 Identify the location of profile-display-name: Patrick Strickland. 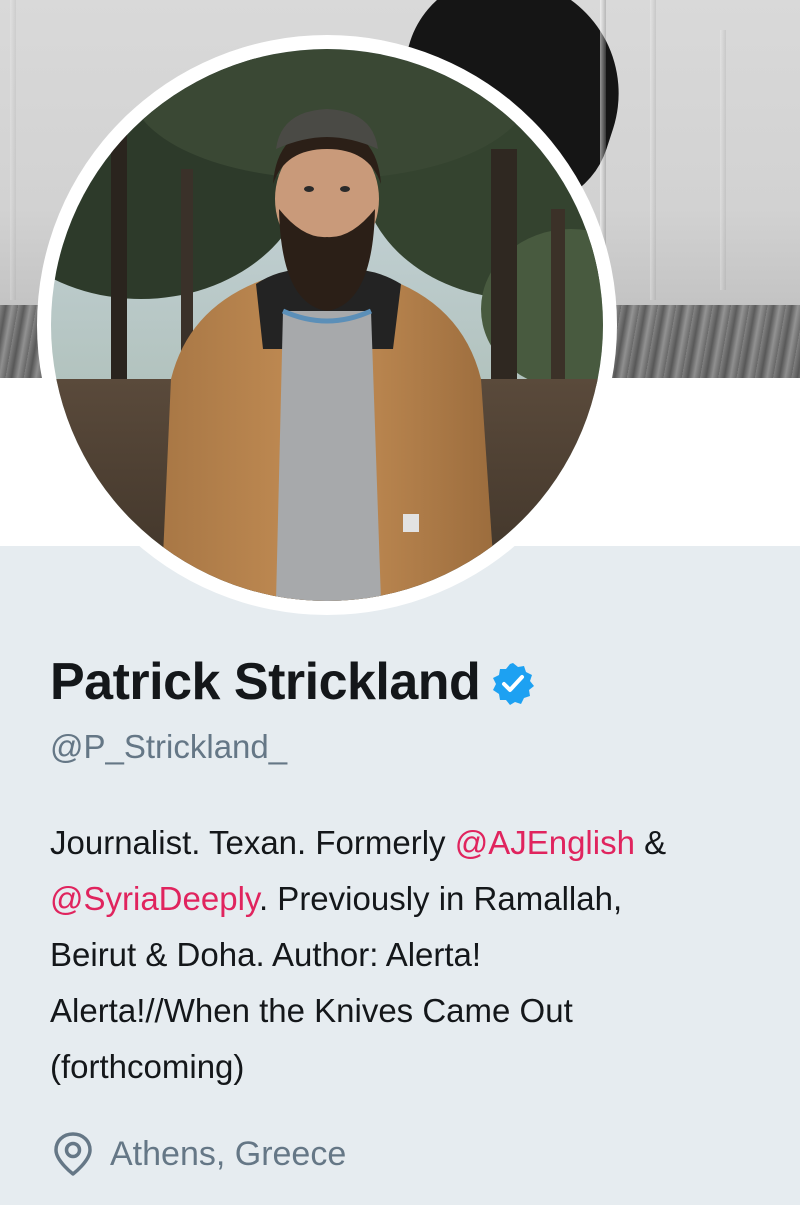
(265, 682).